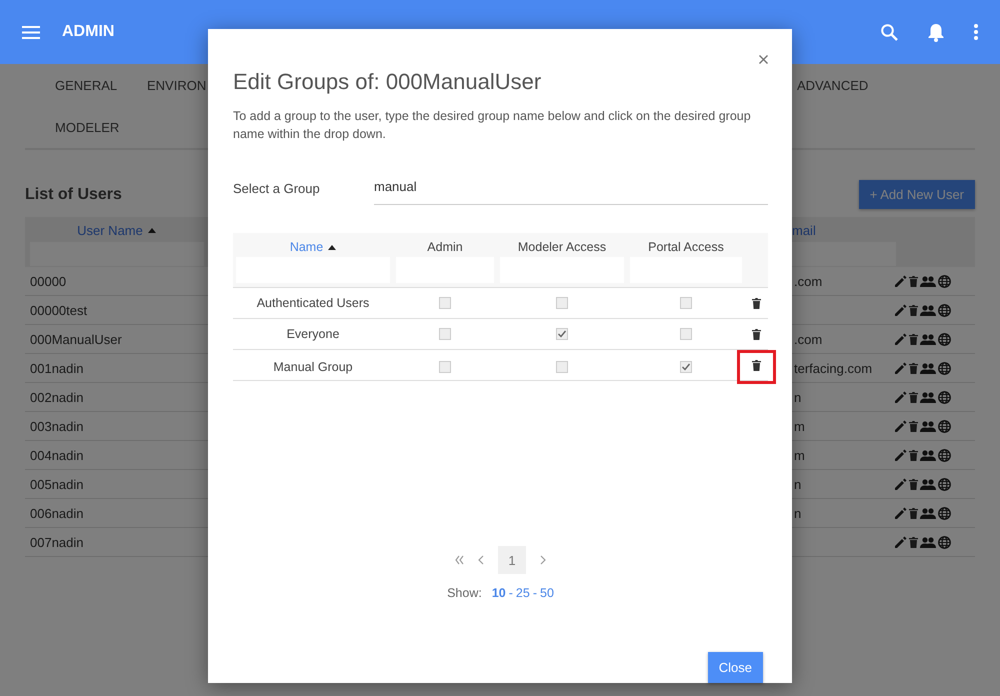 Image resolution: width=1000 pixels, height=696 pixels. I want to click on column-header: User Name, so click(110, 230).